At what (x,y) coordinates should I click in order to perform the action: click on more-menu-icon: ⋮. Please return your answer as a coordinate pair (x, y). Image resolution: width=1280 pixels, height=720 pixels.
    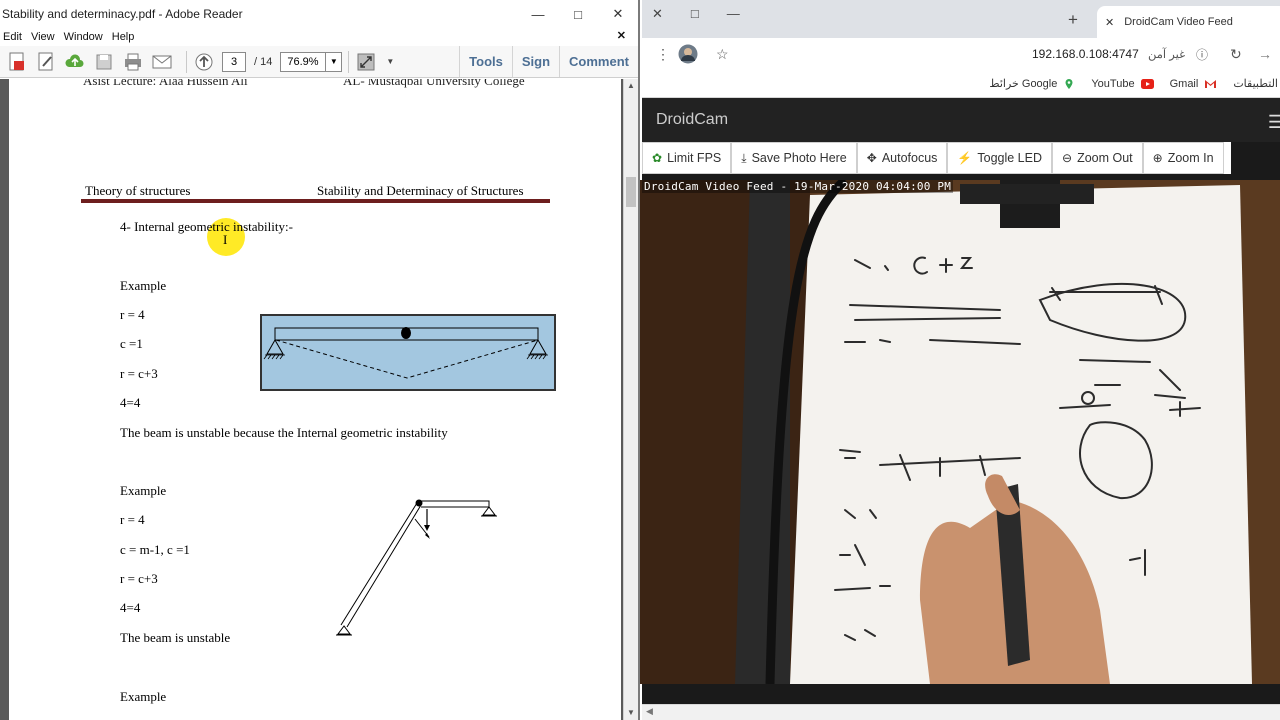
    Looking at the image, I should click on (663, 54).